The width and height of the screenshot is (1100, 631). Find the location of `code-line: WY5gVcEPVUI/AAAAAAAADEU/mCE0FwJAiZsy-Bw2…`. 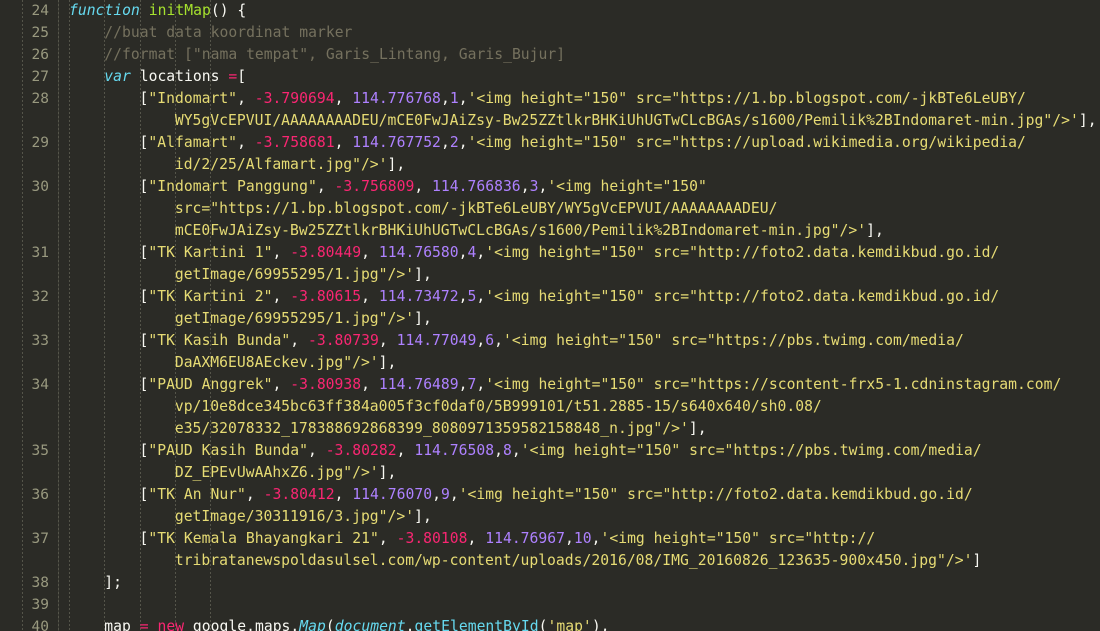

code-line: WY5gVcEPVUI/AAAAAAAADEU/mCE0FwJAiZsy-Bw2… is located at coordinates (579, 121).